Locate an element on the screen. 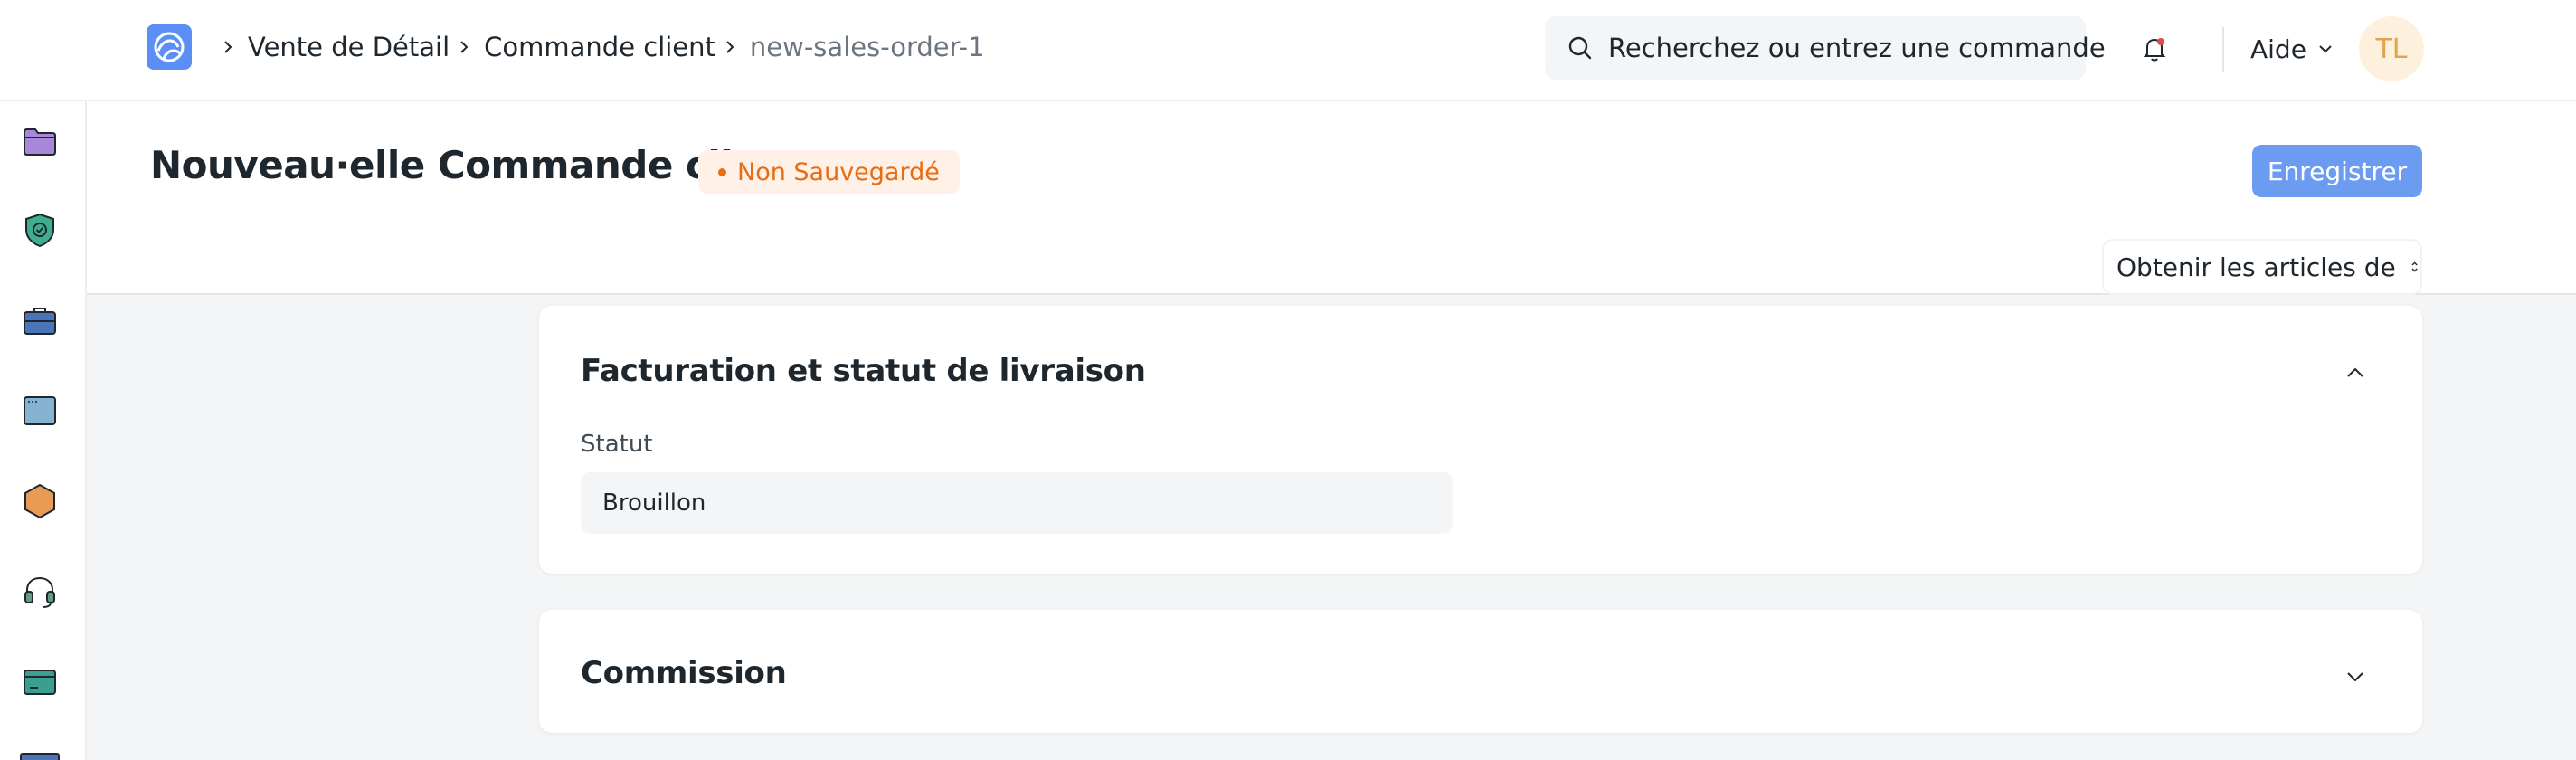 Image resolution: width=2576 pixels, height=760 pixels. select-arrows-icon is located at coordinates (2414, 267).